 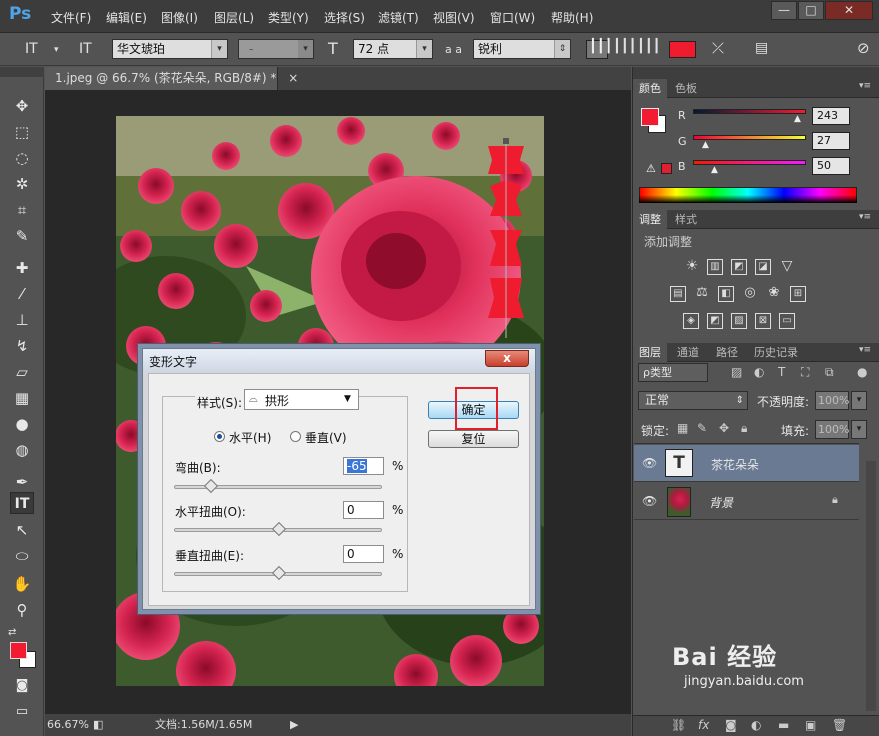 I want to click on lasso-tool-icon: ◌, so click(x=22, y=158).